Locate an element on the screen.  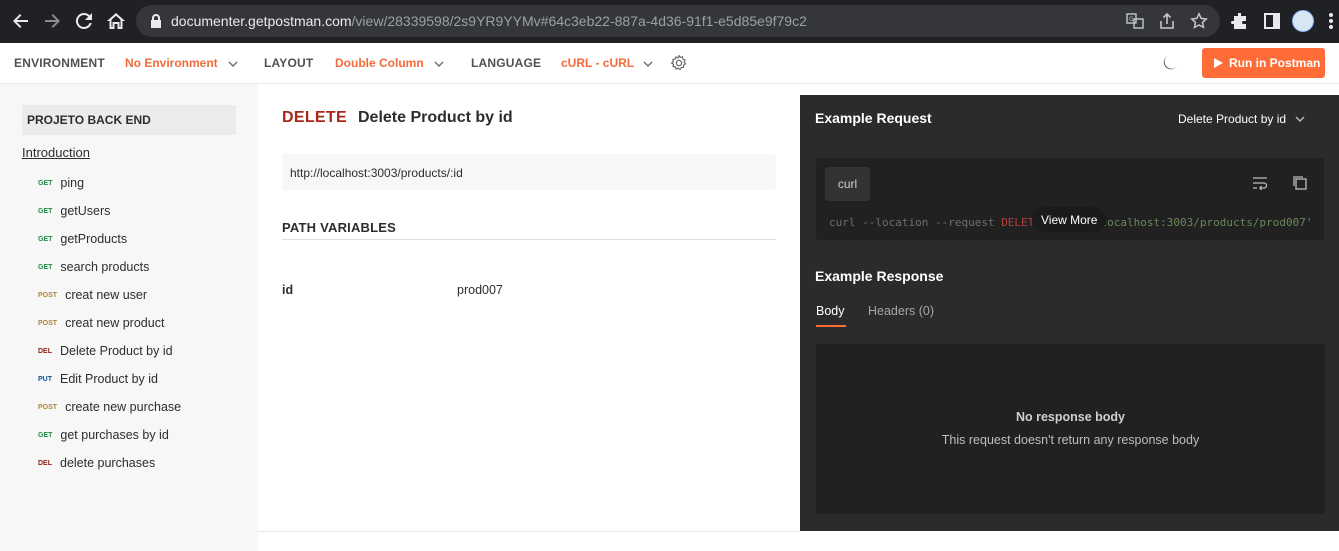
example-request-dropdown-label: Delete Product by id is located at coordinates (1232, 119).